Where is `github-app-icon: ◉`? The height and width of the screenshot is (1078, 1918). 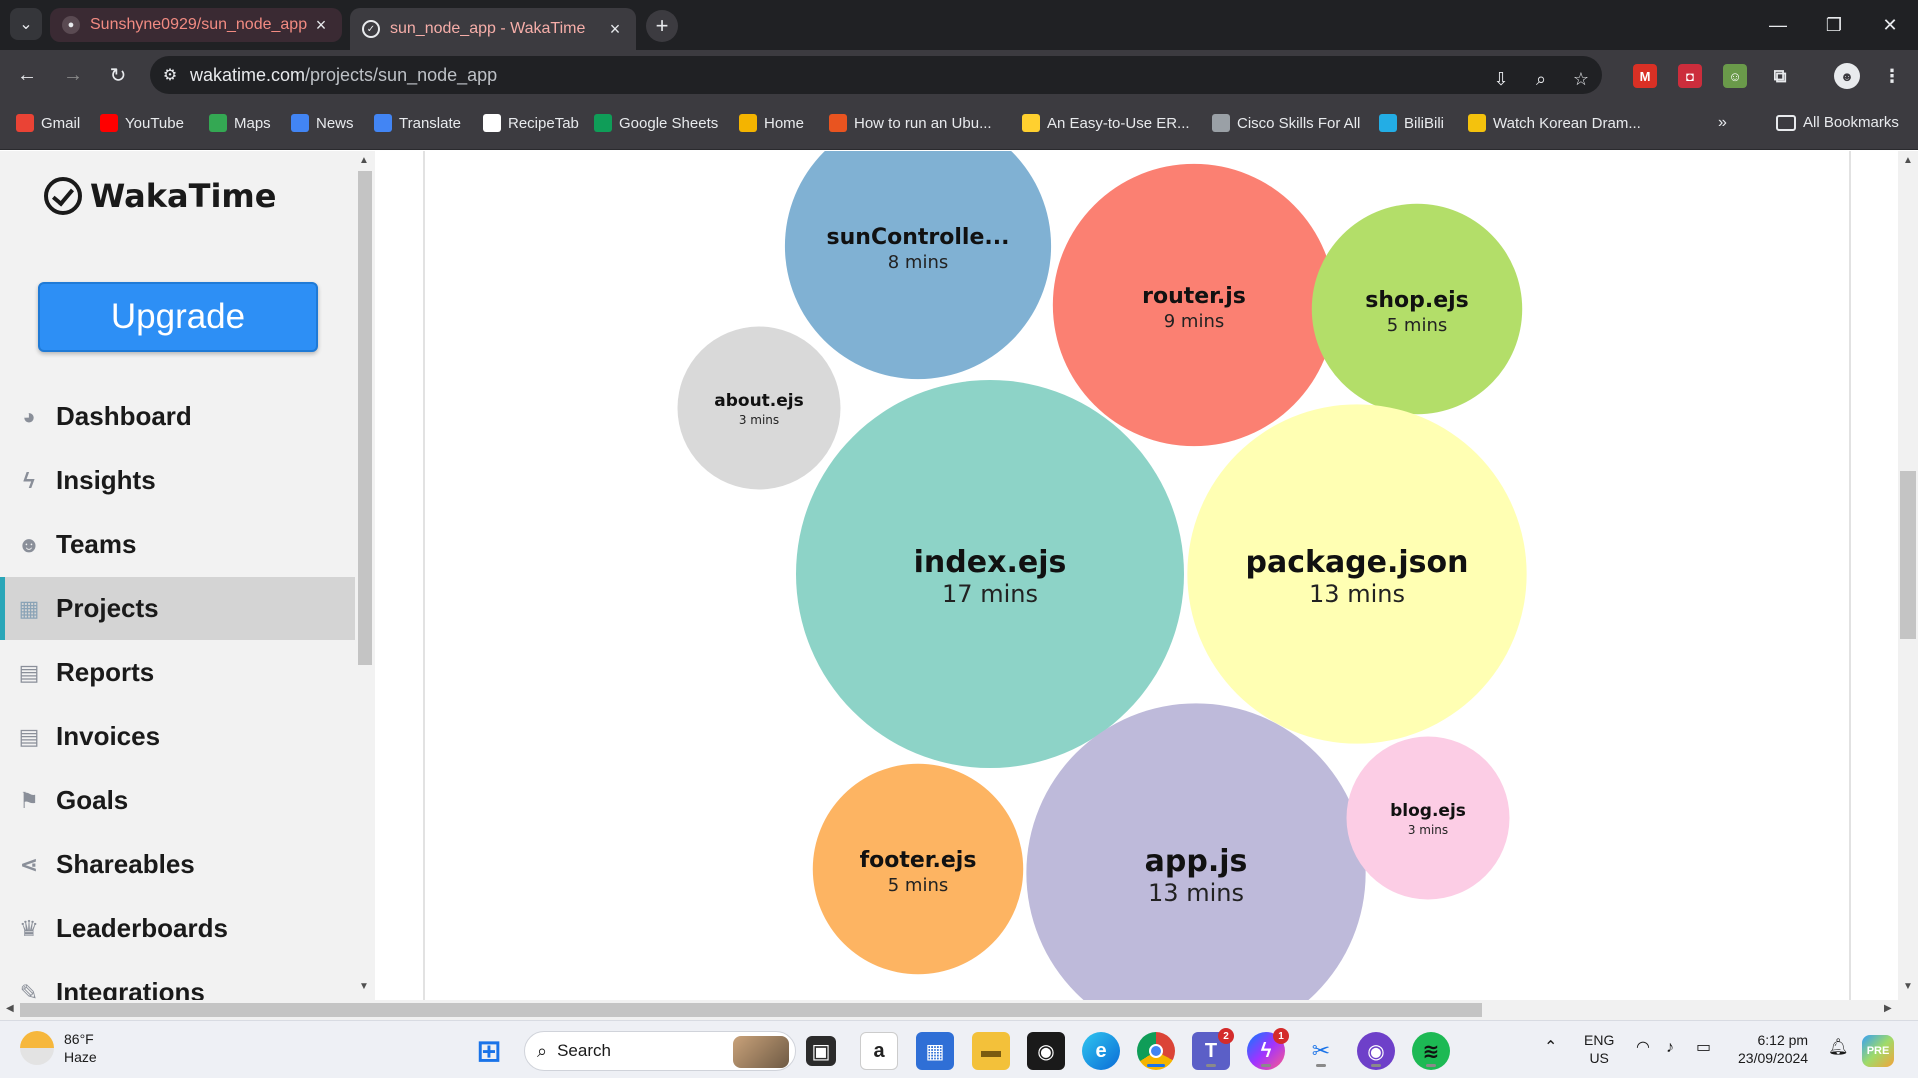 github-app-icon: ◉ is located at coordinates (1376, 1051).